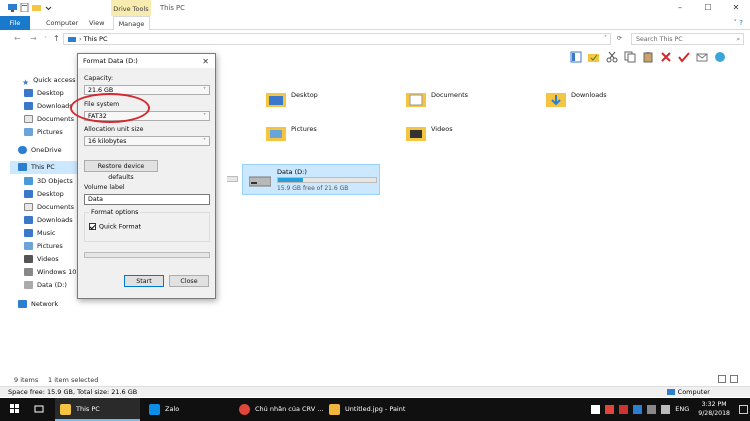 This screenshot has width=750, height=421. I want to click on volume-icon, so click(666, 409).